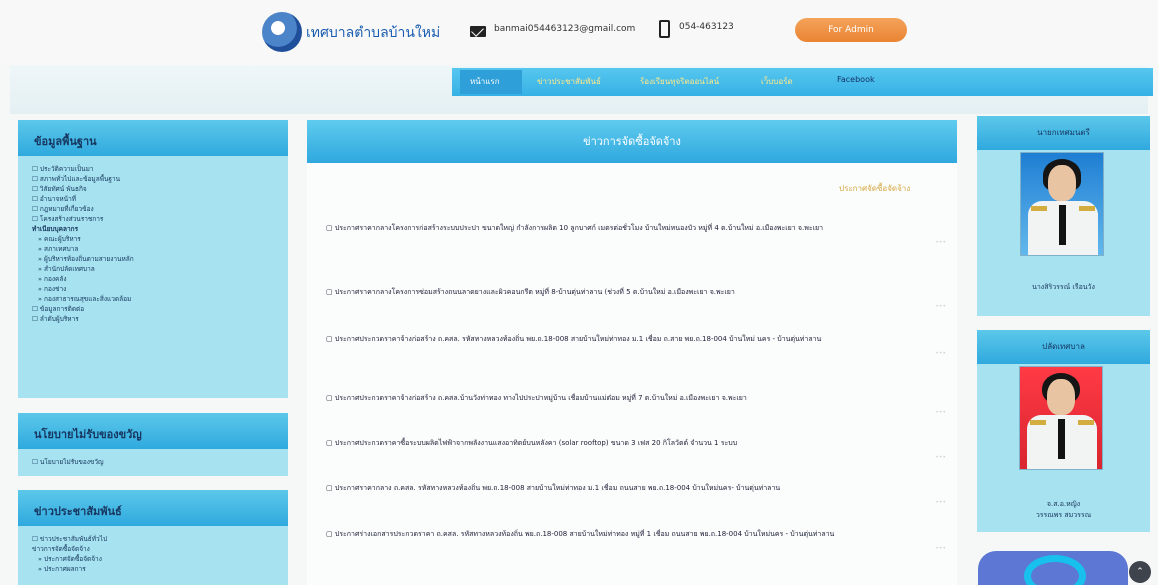  What do you see at coordinates (564, 29) in the screenshot?
I see `email-link: banmai054463123@gmail.com` at bounding box center [564, 29].